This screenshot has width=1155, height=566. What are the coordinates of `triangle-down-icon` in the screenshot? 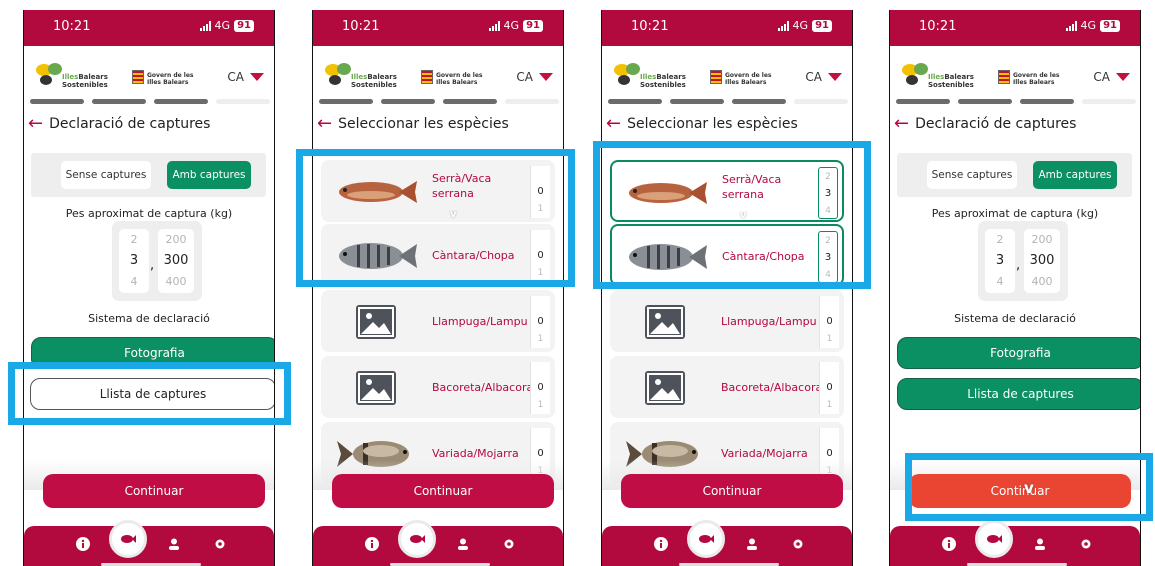 It's located at (1123, 77).